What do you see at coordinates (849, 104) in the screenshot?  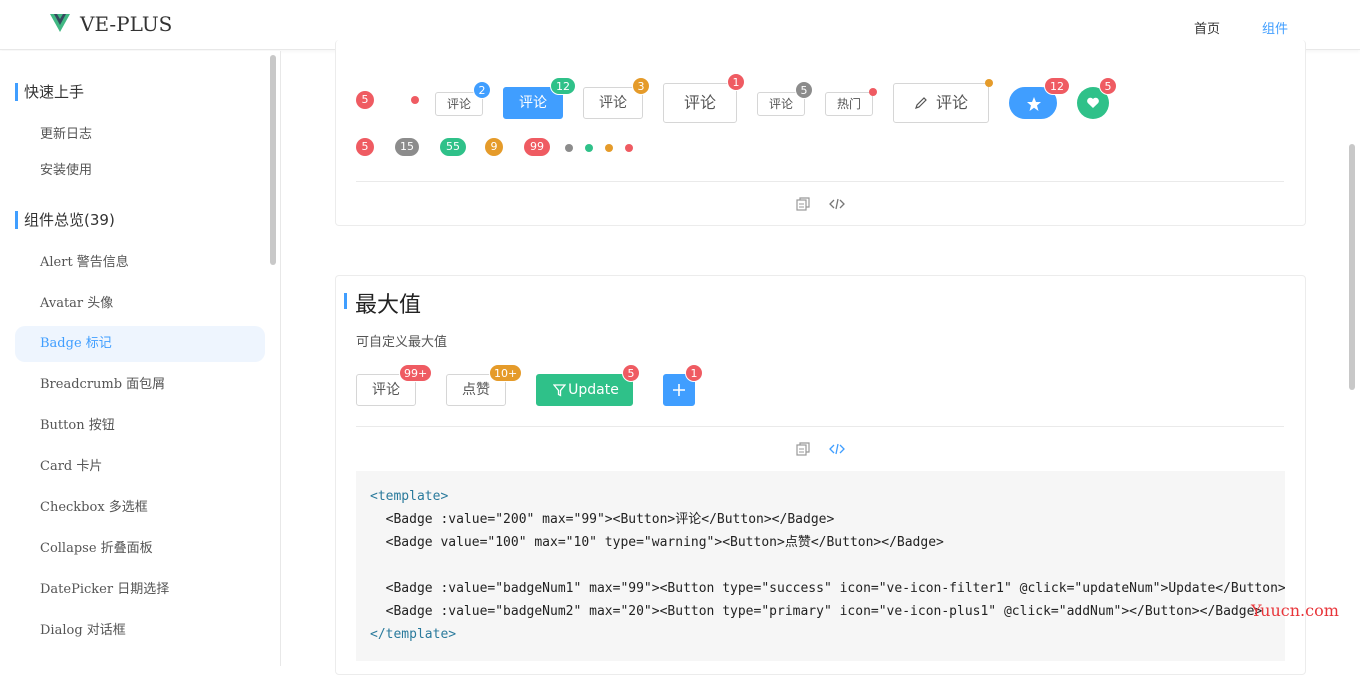 I see `hot-button: 热门` at bounding box center [849, 104].